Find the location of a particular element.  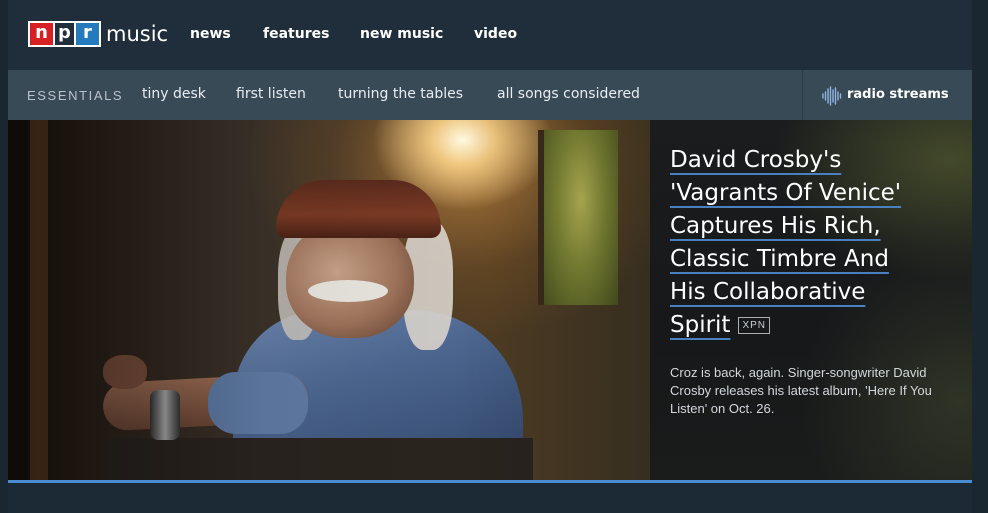

nav-video: video is located at coordinates (495, 34).